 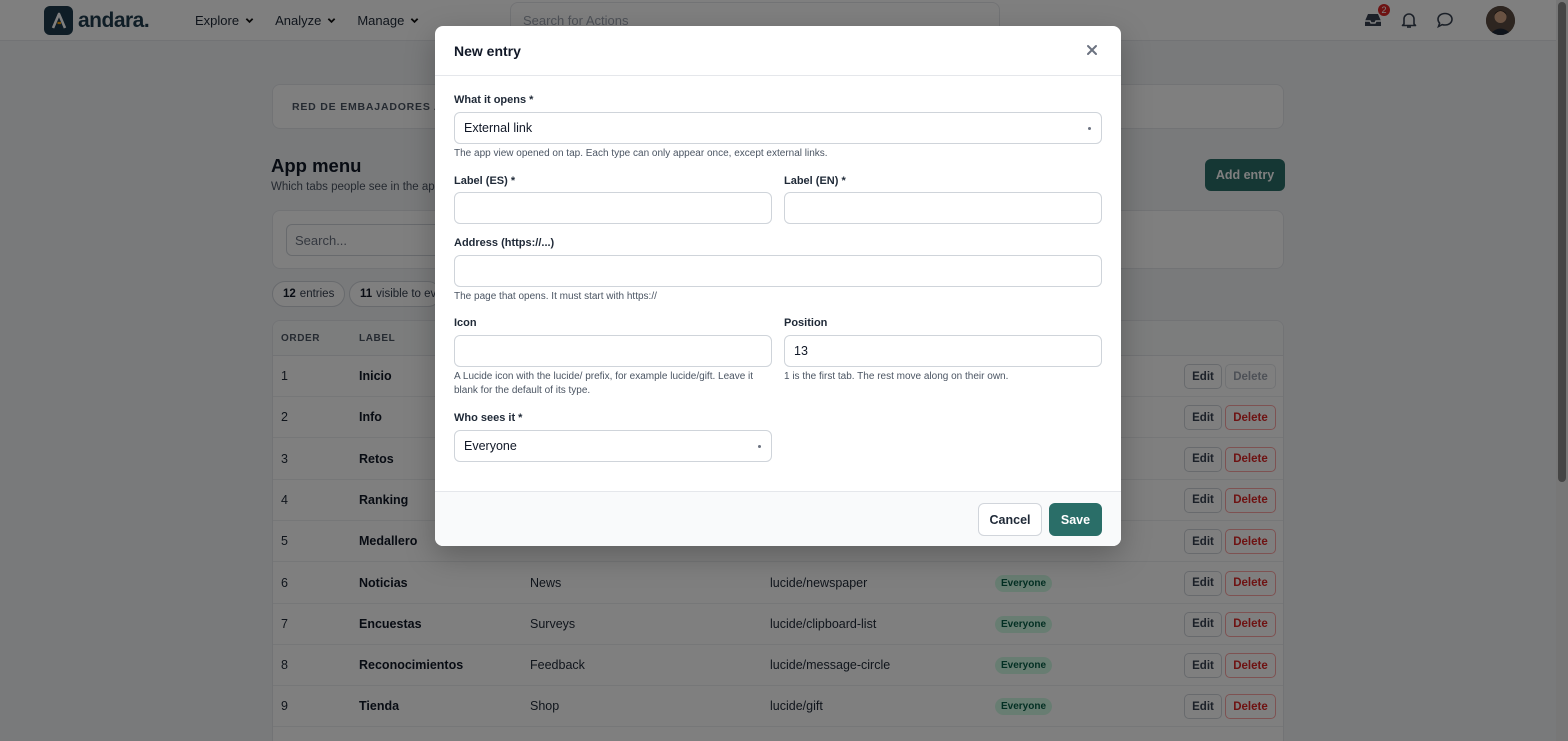 What do you see at coordinates (494, 100) in the screenshot?
I see `what-opens-label: What it opens *` at bounding box center [494, 100].